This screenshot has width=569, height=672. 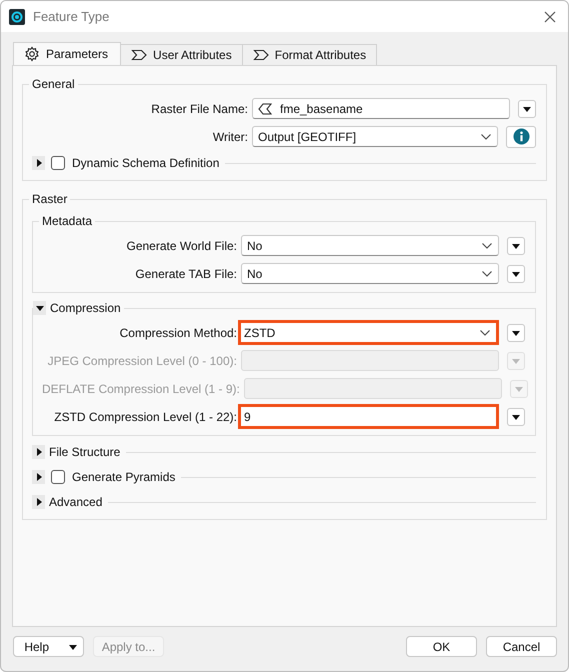 I want to click on field-label: ZSTD Compression Level (1 - 22):, so click(x=145, y=417).